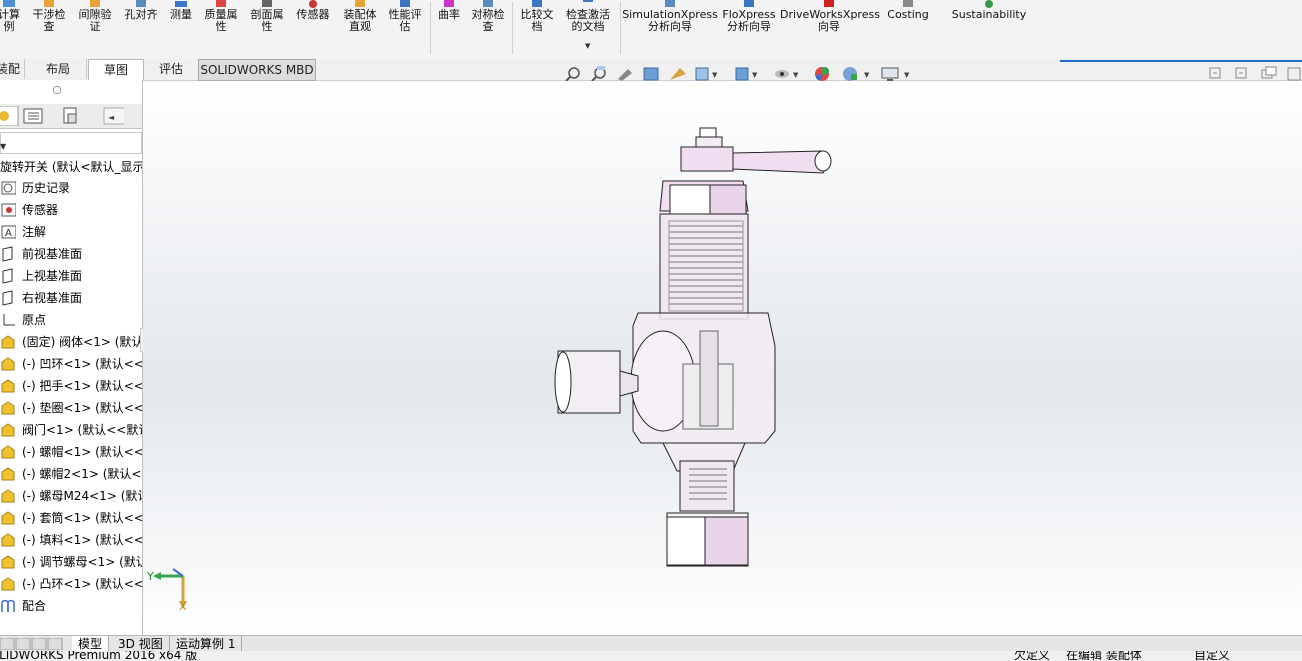 The height and width of the screenshot is (661, 1302). Describe the element at coordinates (587, 46) in the screenshot. I see `dropdown-arrow-icon: ▼` at that location.